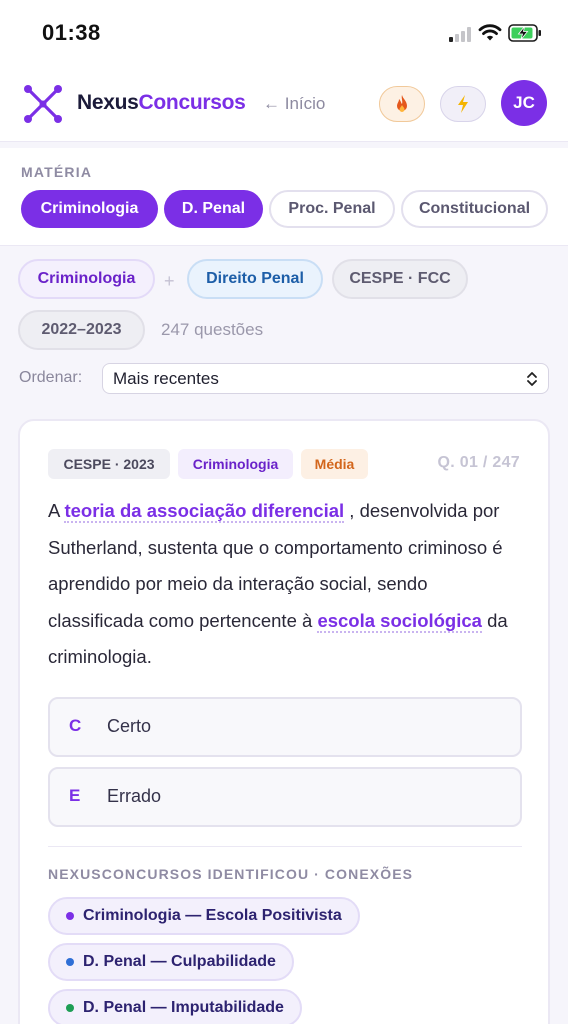 The width and height of the screenshot is (568, 1024). I want to click on connection-chip: D. Penal — Imputabilidade, so click(175, 1006).